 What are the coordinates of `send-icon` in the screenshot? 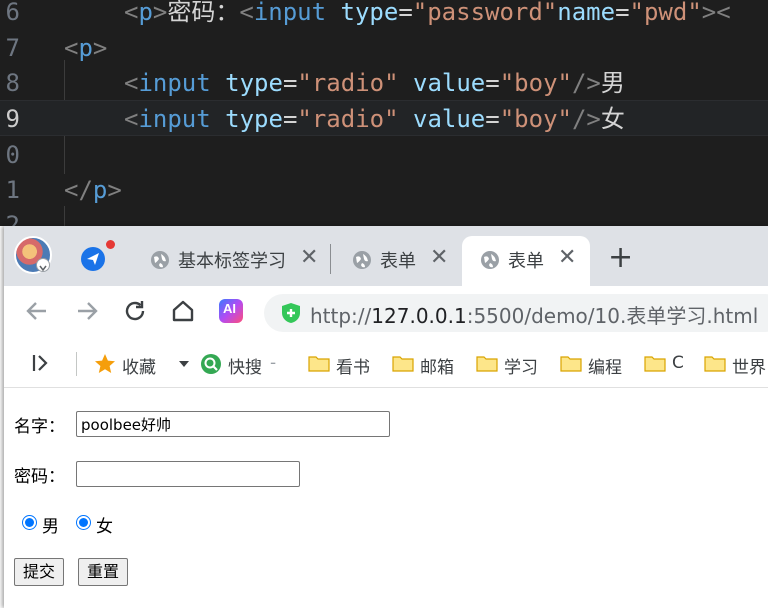 It's located at (93, 259).